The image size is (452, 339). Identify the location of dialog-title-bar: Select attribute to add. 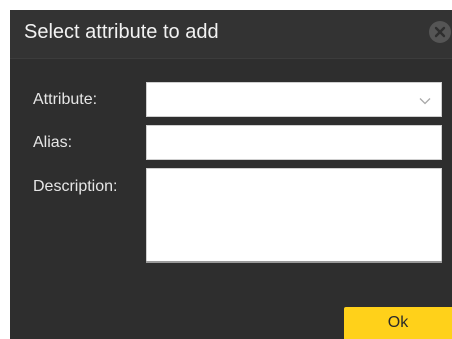
(231, 34).